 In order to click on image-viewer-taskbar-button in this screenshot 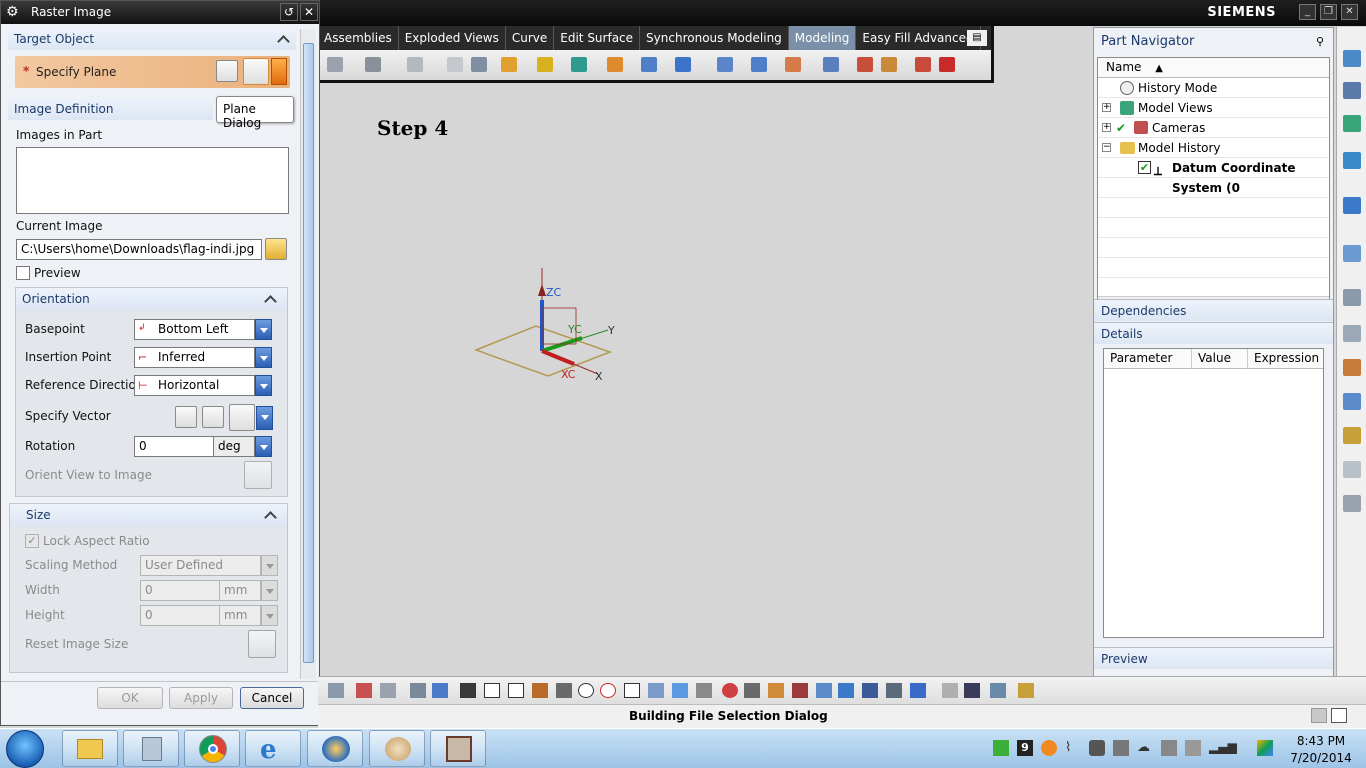, I will do `click(458, 748)`.